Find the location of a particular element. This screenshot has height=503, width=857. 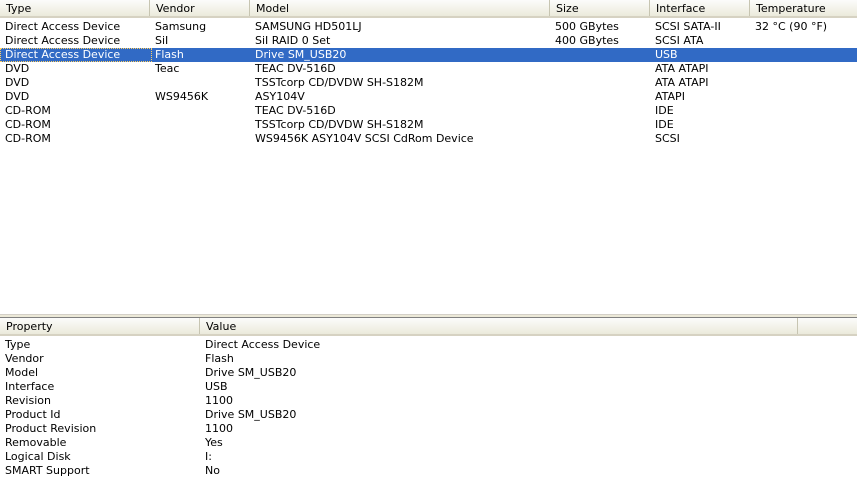

device-cell-model: ASY104V is located at coordinates (280, 96).